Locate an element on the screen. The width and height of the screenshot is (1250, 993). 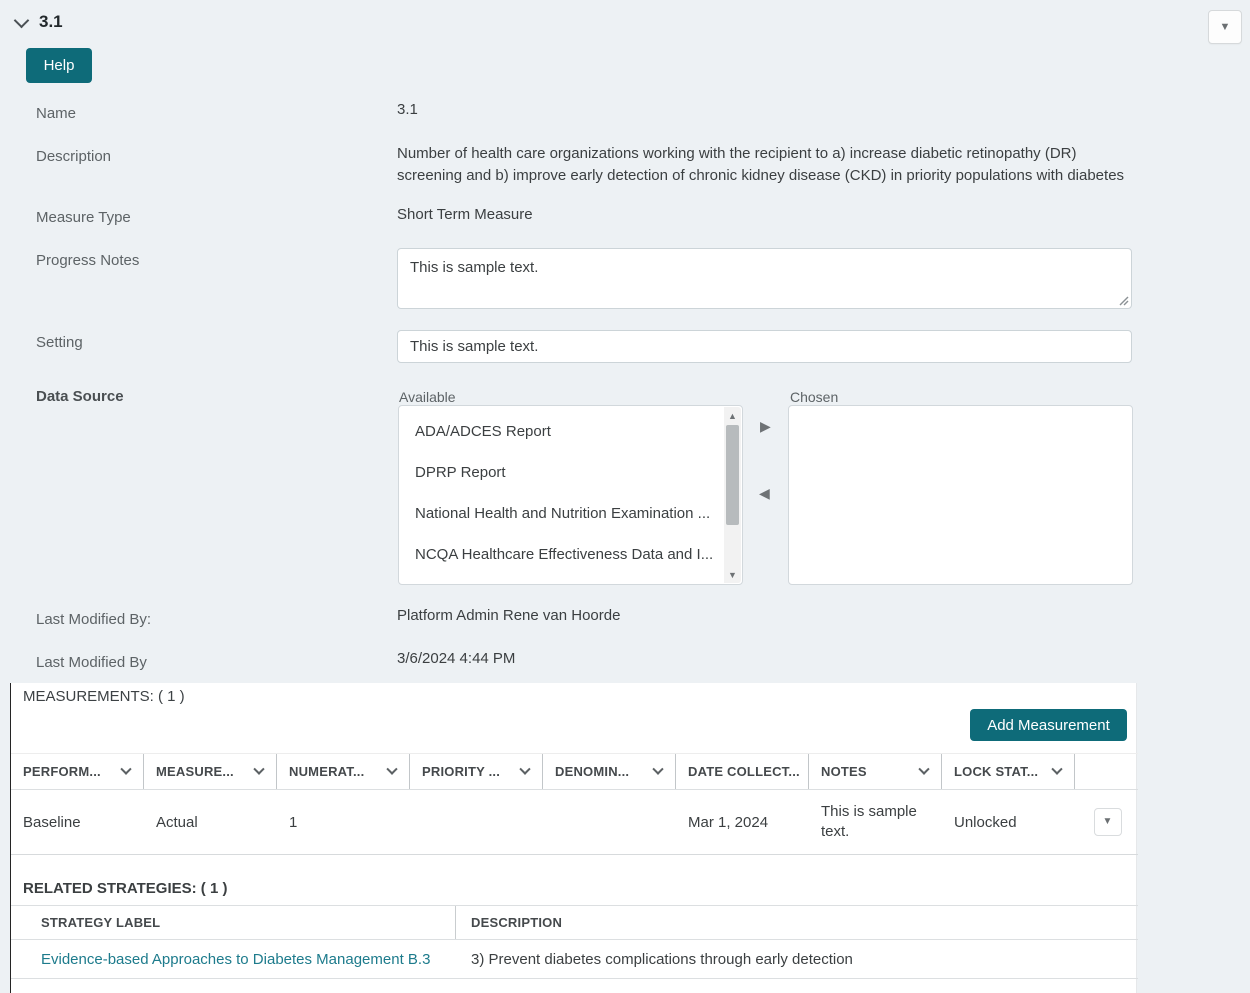
list-item: ADA/ADCES Report is located at coordinates (560, 431).